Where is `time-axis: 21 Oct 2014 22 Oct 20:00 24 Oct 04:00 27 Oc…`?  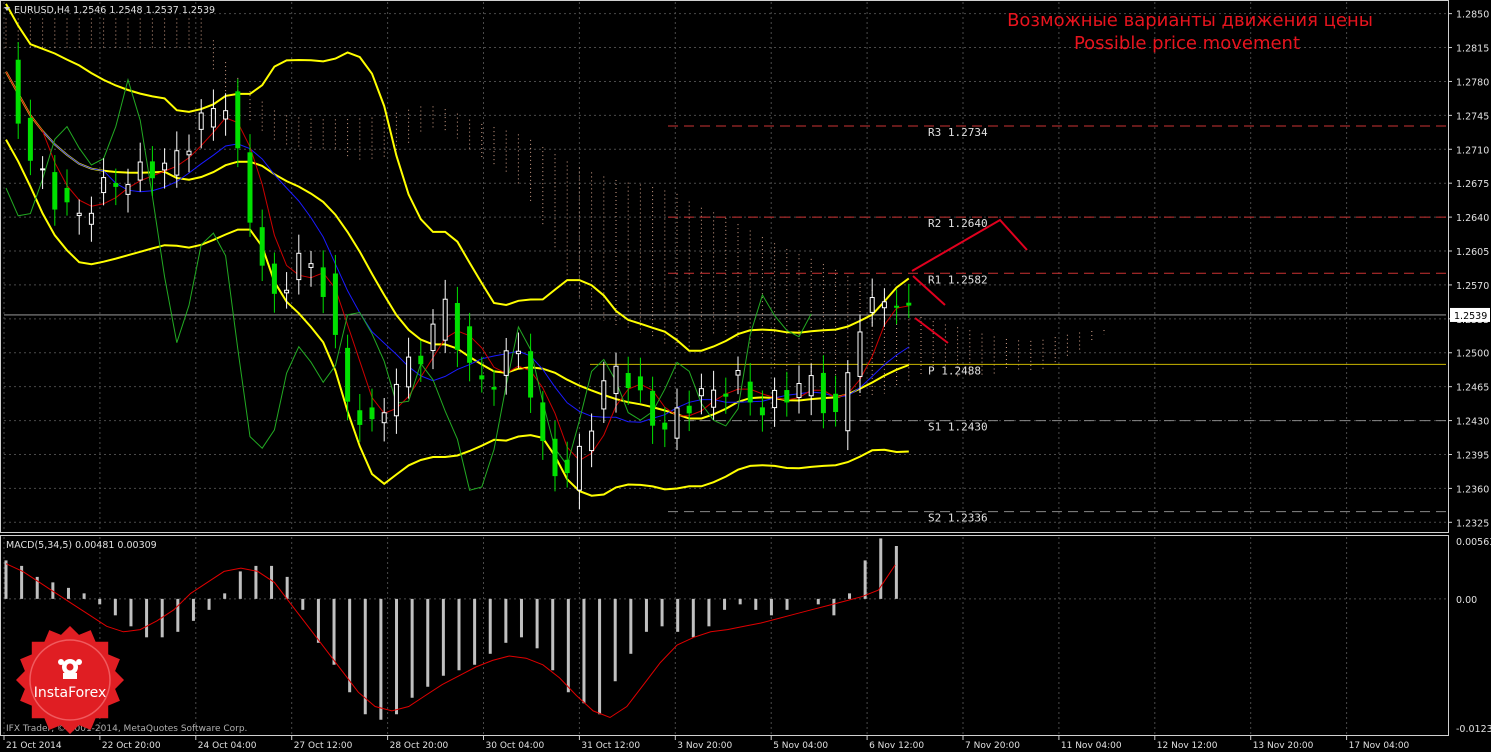 time-axis: 21 Oct 2014 22 Oct 20:00 24 Oct 04:00 27 Oc… is located at coordinates (706, 743).